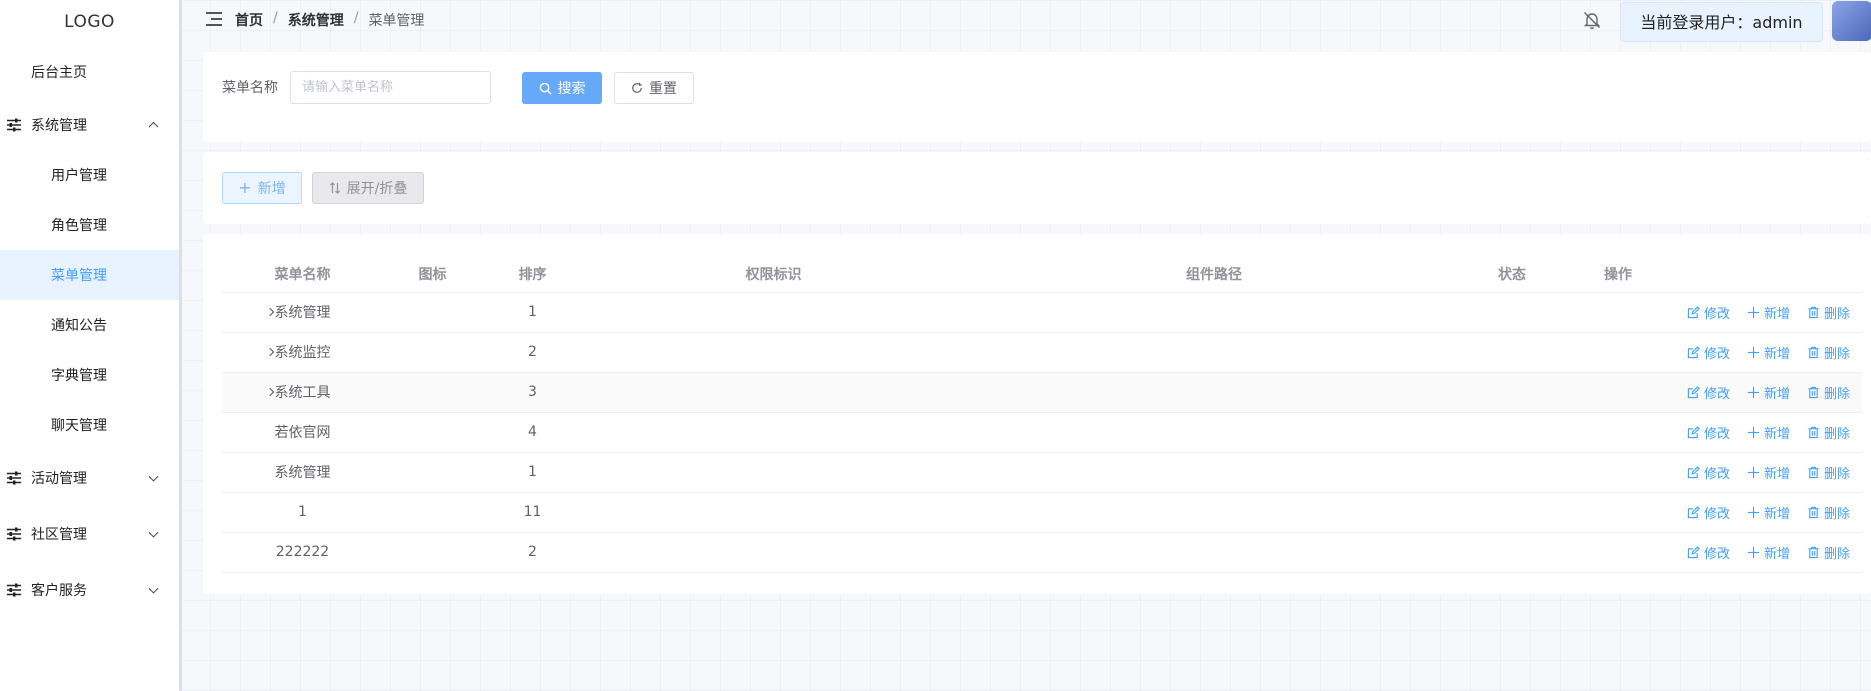 The image size is (1871, 691). Describe the element at coordinates (79, 176) in the screenshot. I see `sidebar-item-label: 用户管理` at that location.